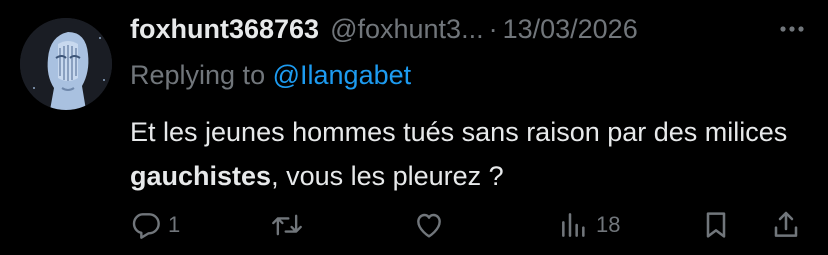 The width and height of the screenshot is (828, 255). I want to click on like-button, so click(432, 225).